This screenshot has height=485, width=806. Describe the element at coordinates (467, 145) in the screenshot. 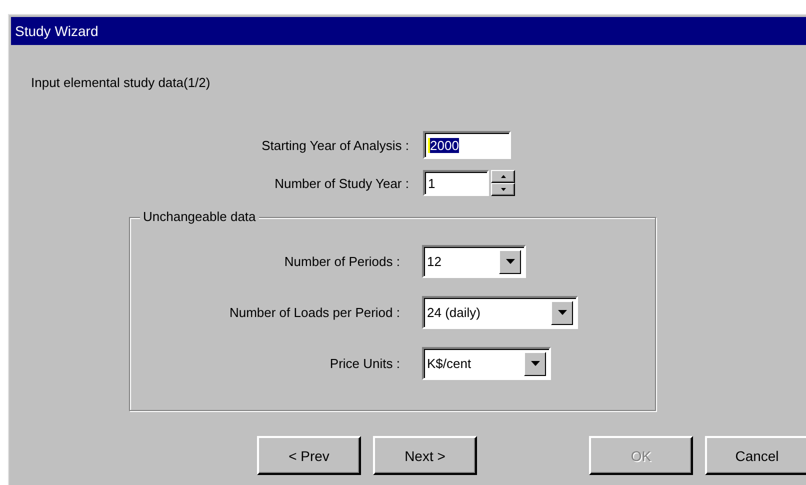

I see `year-field: 2000` at that location.